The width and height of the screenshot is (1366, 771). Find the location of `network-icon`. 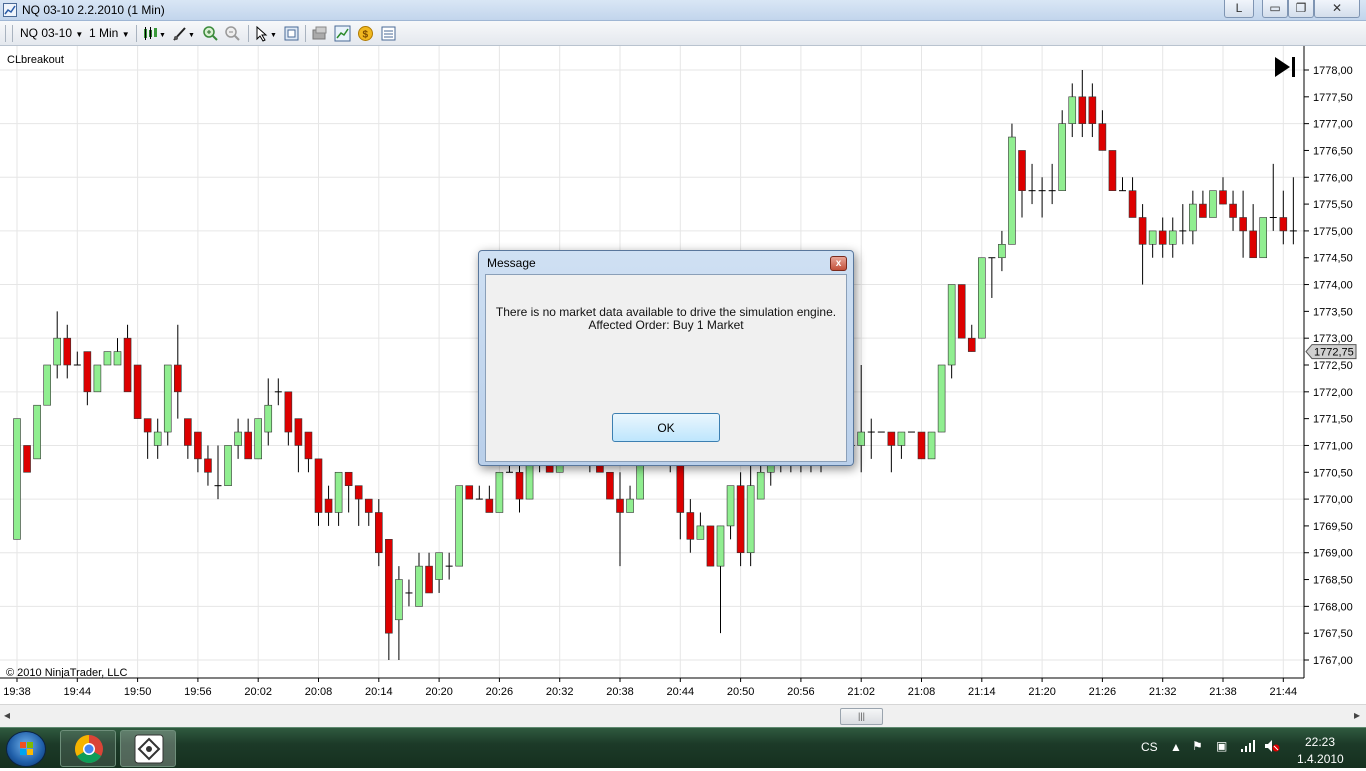

network-icon is located at coordinates (1248, 747).